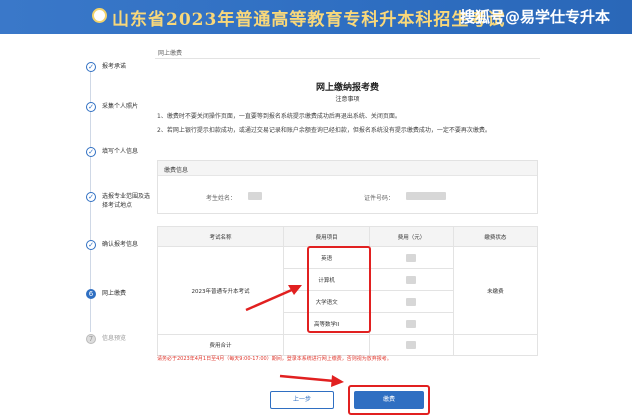  I want to click on column-header: 缴费状态, so click(495, 236).